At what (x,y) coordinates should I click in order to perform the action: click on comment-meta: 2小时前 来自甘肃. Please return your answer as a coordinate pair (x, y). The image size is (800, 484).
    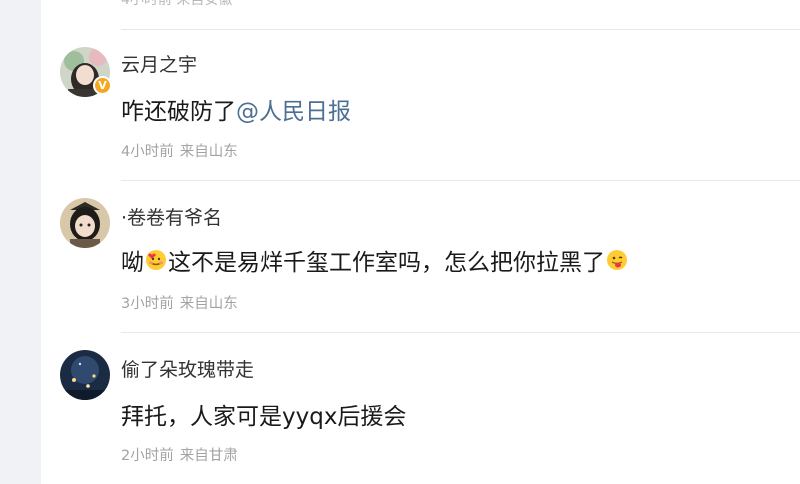
    Looking at the image, I should click on (179, 454).